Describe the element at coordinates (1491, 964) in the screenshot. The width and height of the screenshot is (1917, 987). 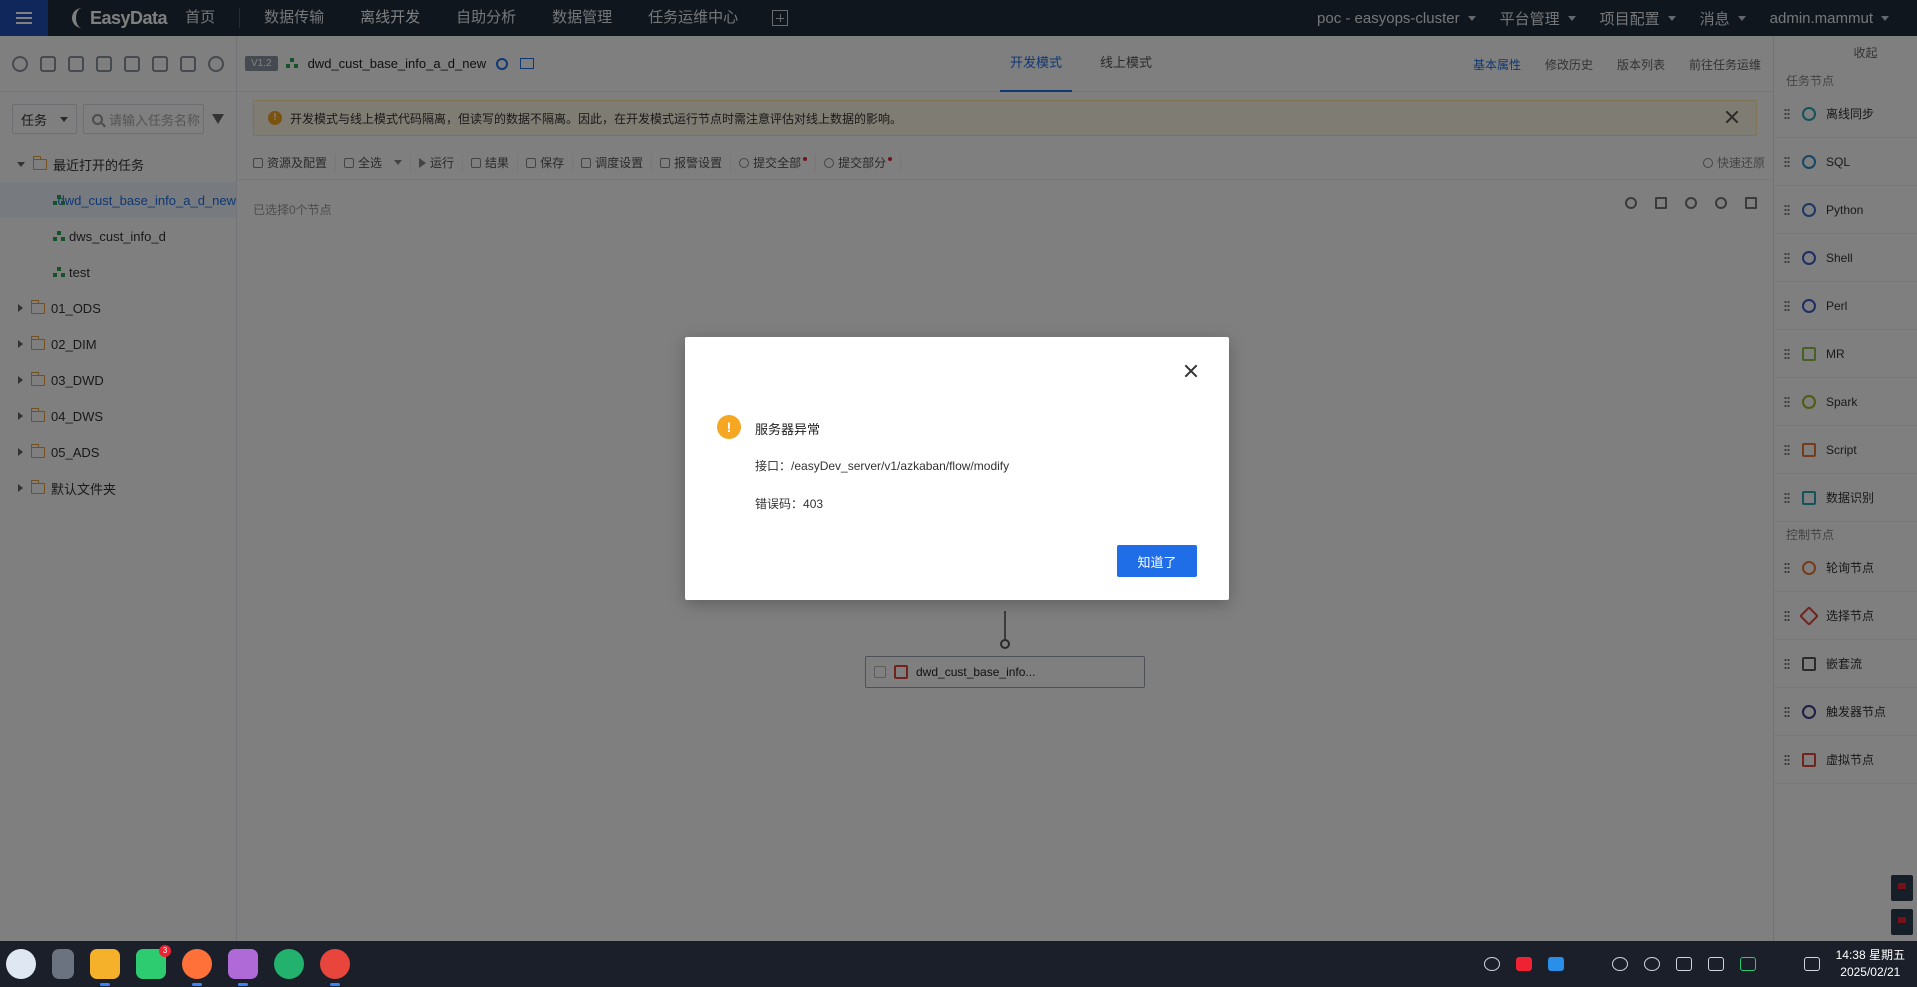
I see `cloud-icon` at that location.